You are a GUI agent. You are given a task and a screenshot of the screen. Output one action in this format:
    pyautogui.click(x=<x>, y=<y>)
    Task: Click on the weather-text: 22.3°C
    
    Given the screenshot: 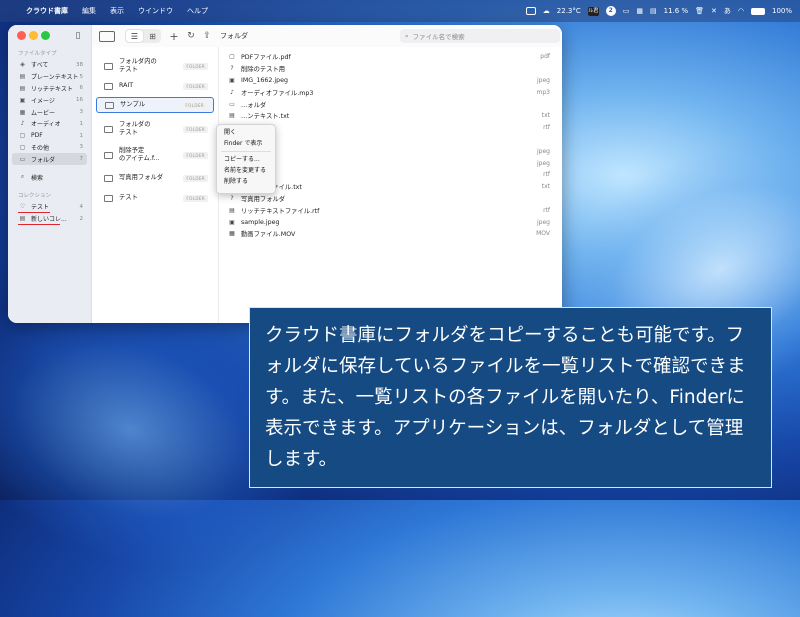 What is the action you would take?
    pyautogui.click(x=569, y=11)
    